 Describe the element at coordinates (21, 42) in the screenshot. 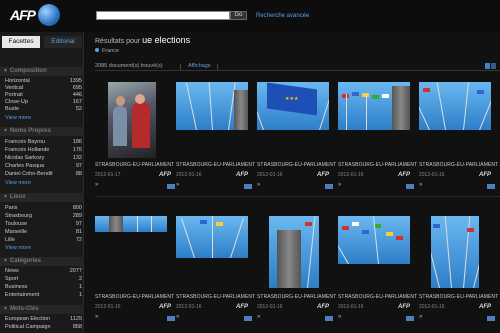

I see `tab-facettes: Facettes` at that location.